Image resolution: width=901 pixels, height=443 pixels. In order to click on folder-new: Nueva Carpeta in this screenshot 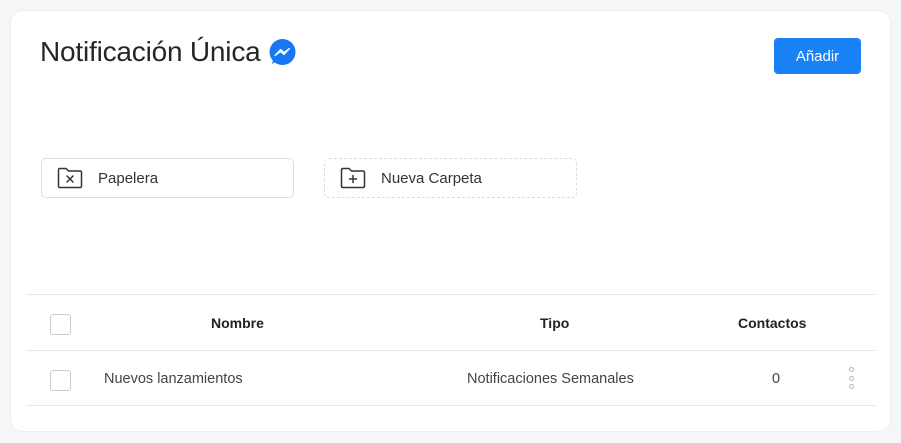, I will do `click(450, 178)`.